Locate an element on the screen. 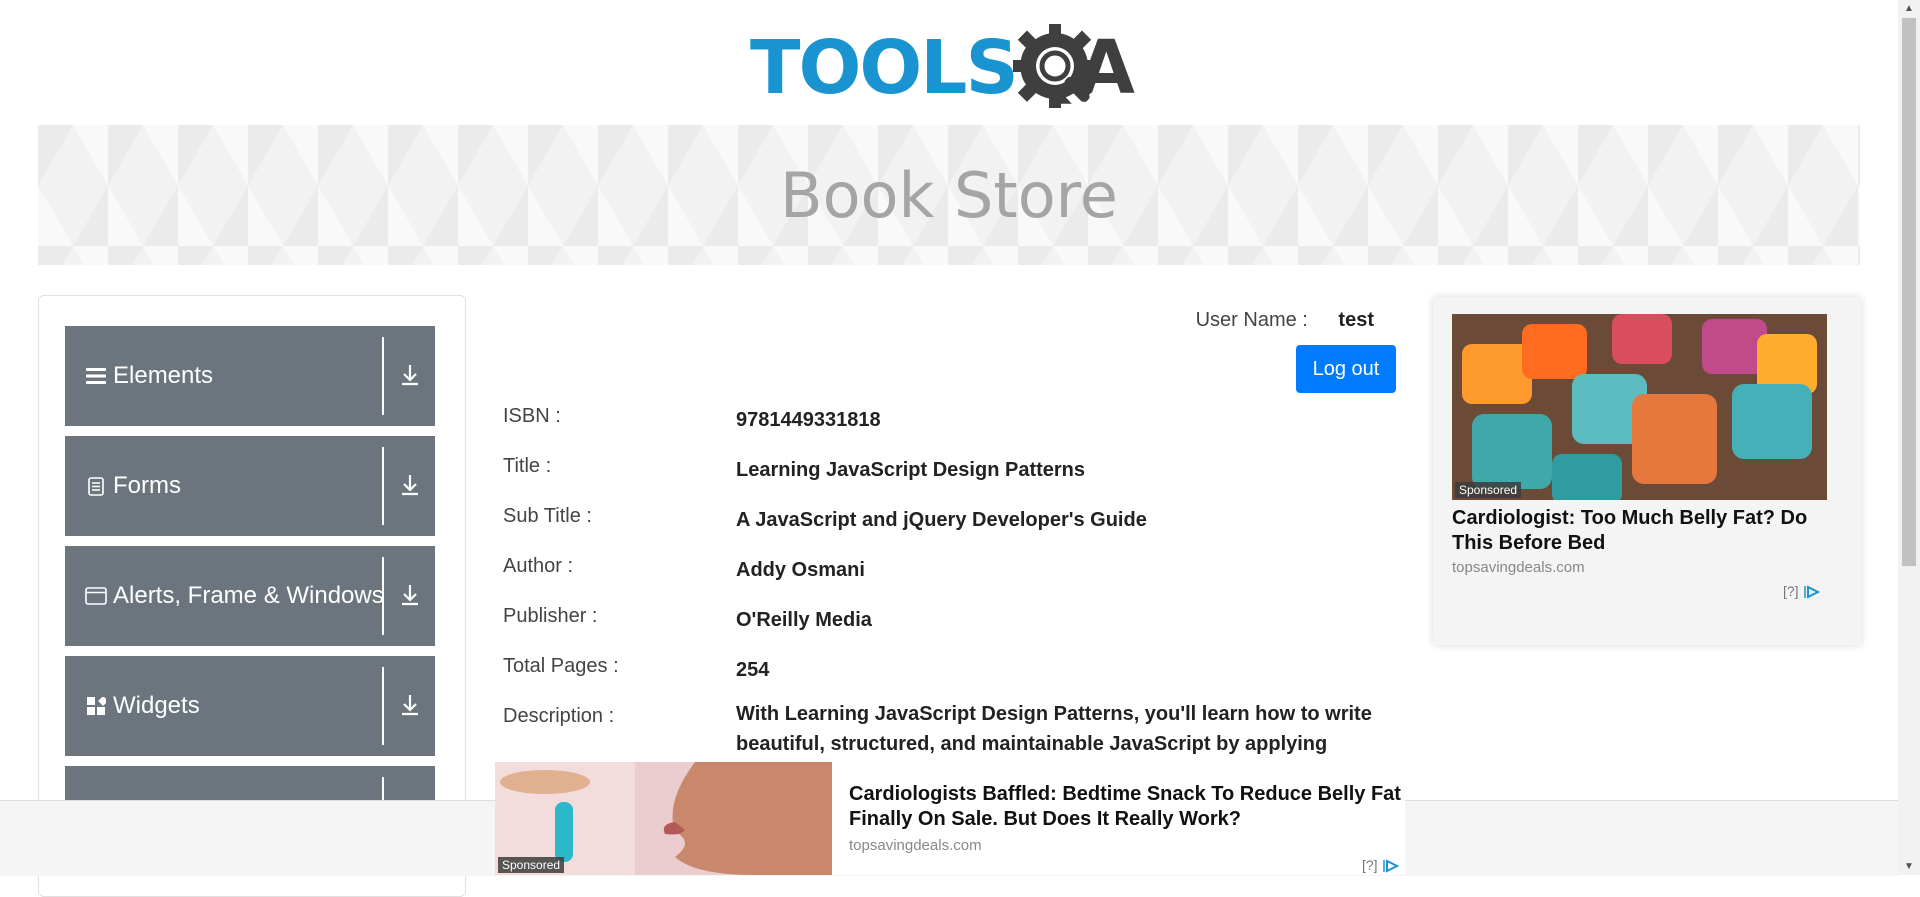  scrollbar-thumb is located at coordinates (1909, 292).